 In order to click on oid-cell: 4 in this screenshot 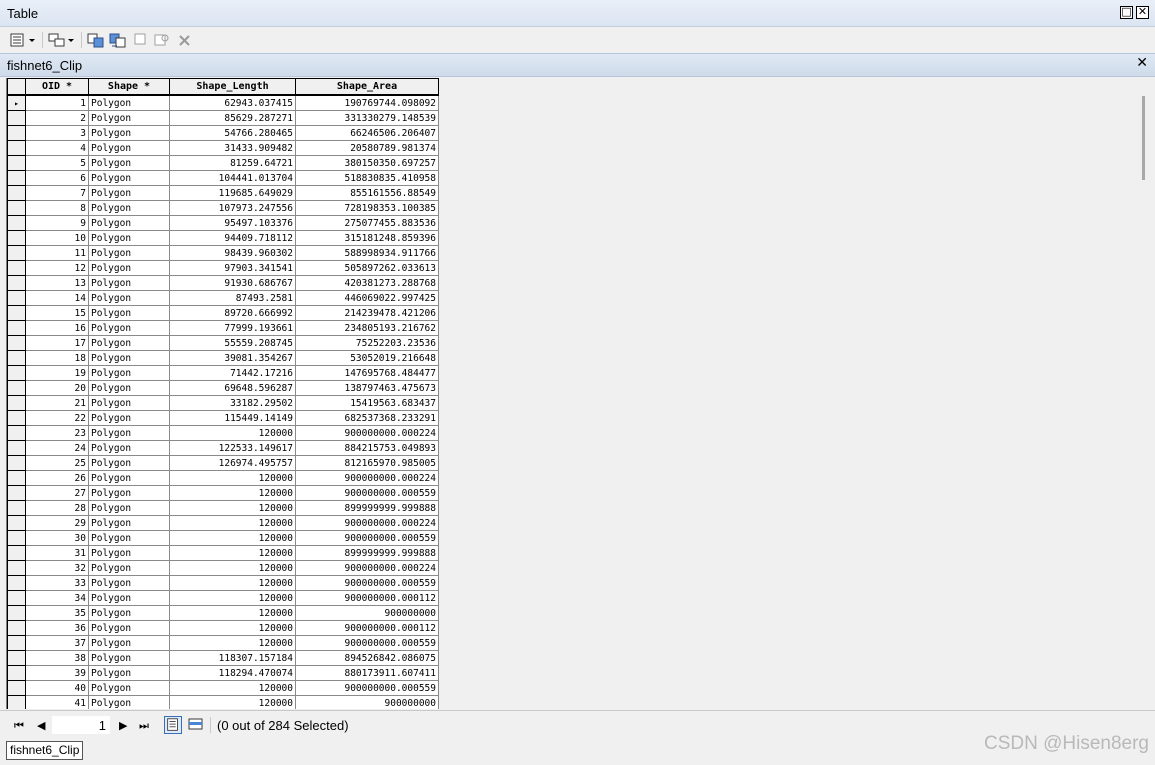, I will do `click(57, 148)`.